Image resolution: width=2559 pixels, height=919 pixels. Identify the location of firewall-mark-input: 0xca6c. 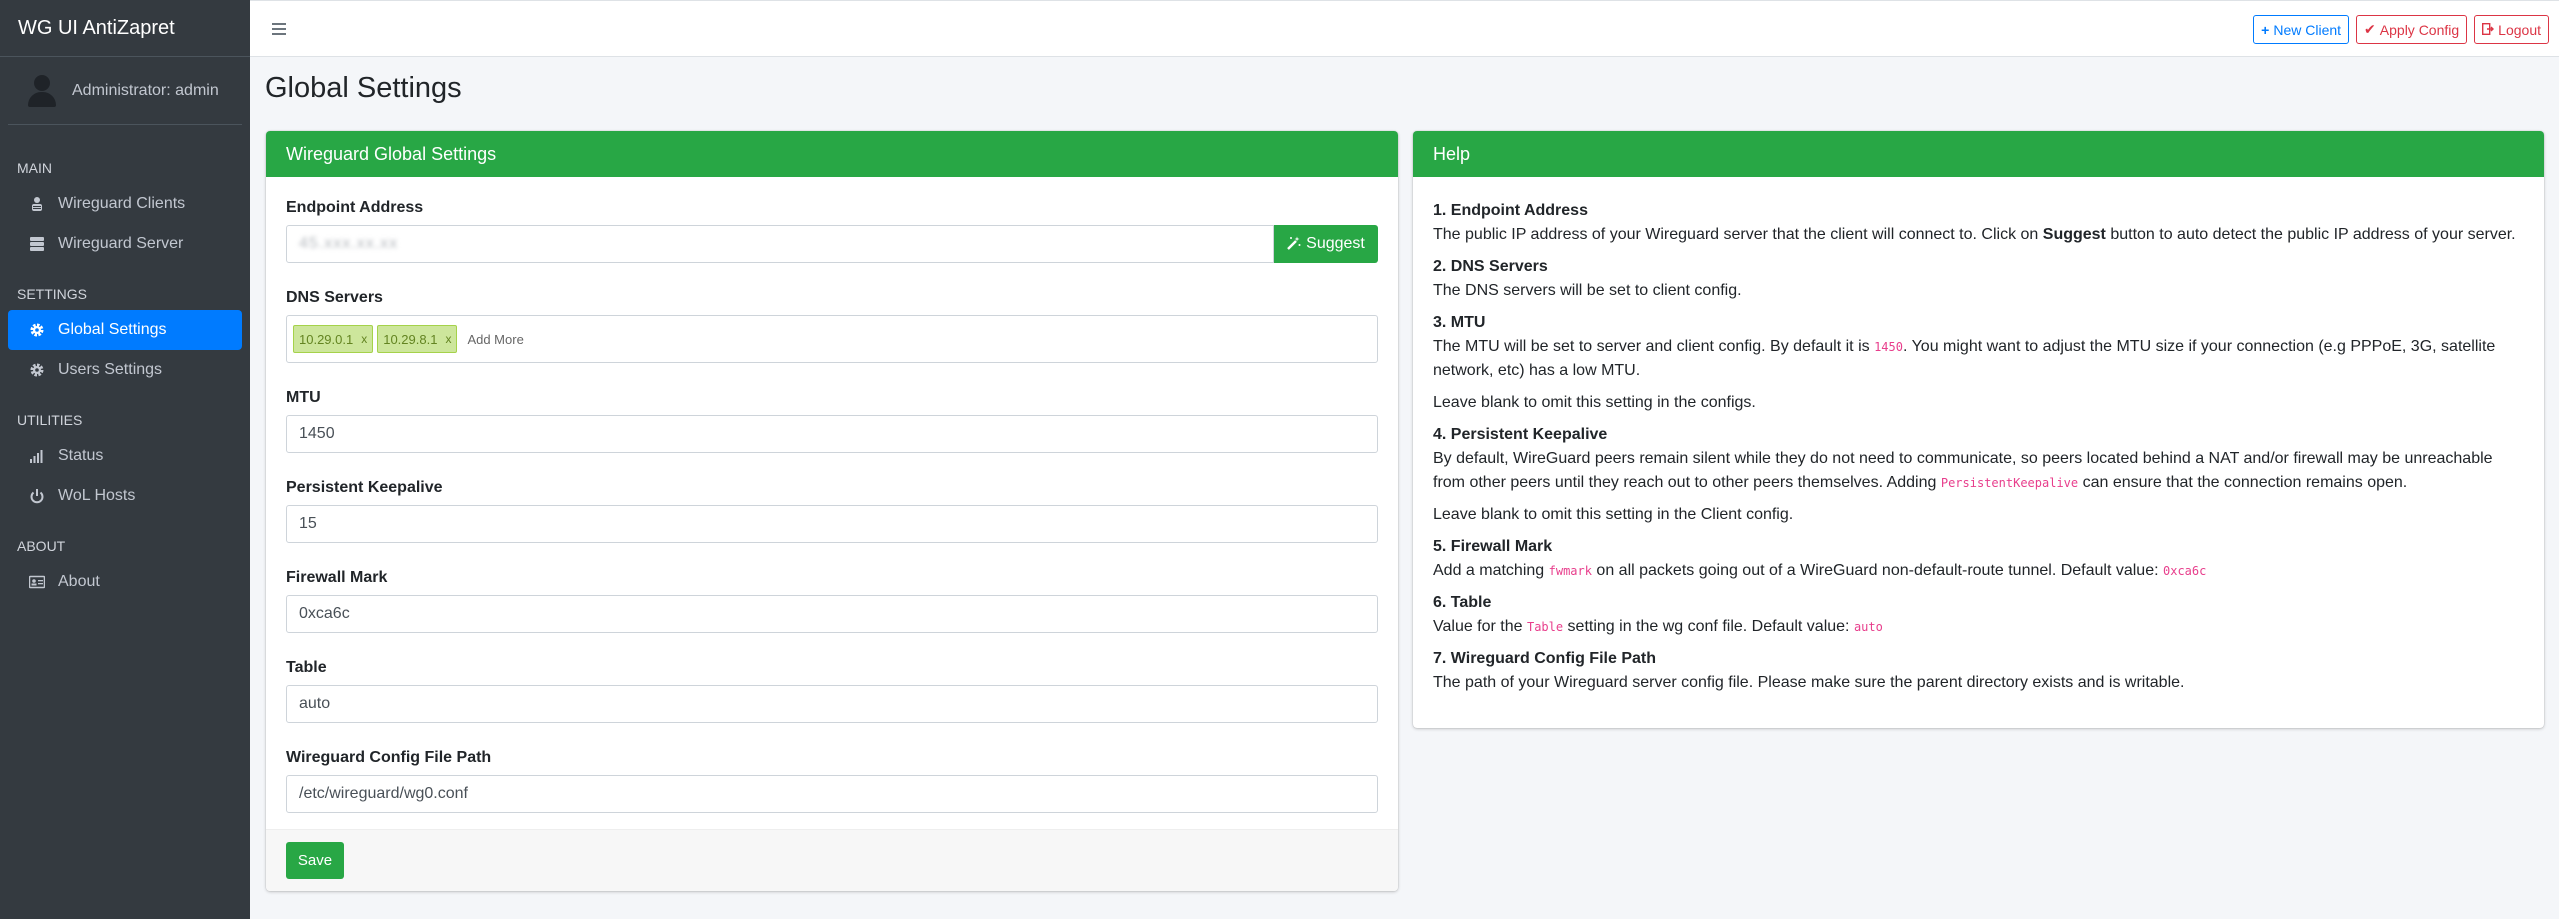
(832, 614).